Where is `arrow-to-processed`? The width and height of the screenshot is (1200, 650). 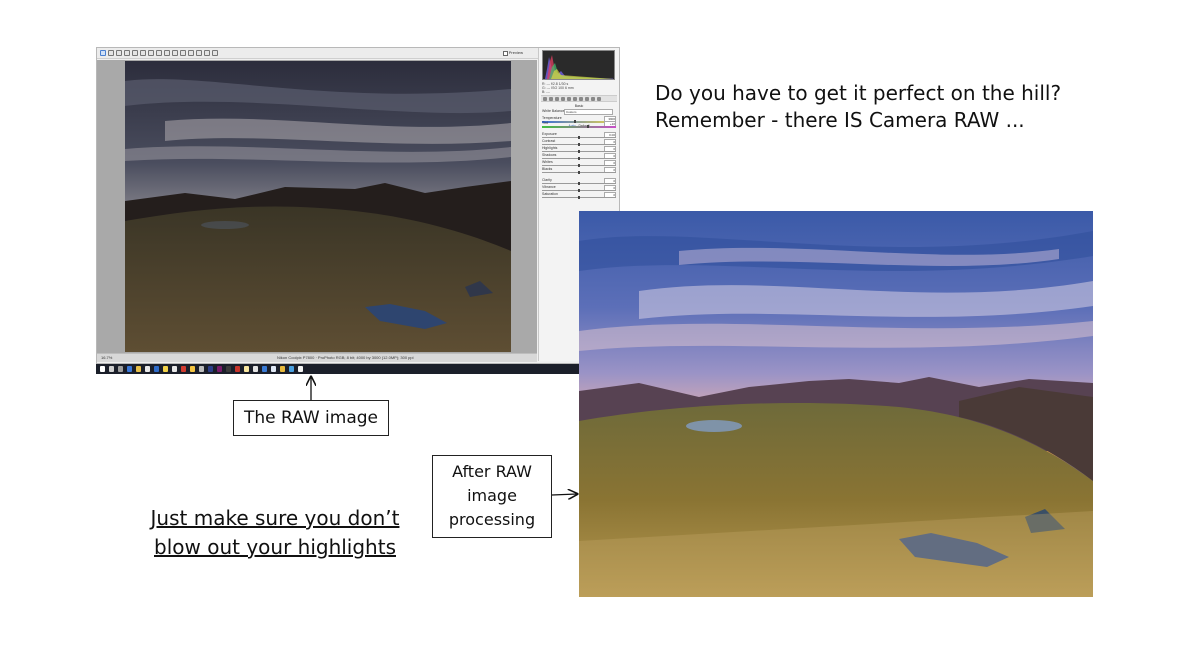 arrow-to-processed is located at coordinates (564, 494).